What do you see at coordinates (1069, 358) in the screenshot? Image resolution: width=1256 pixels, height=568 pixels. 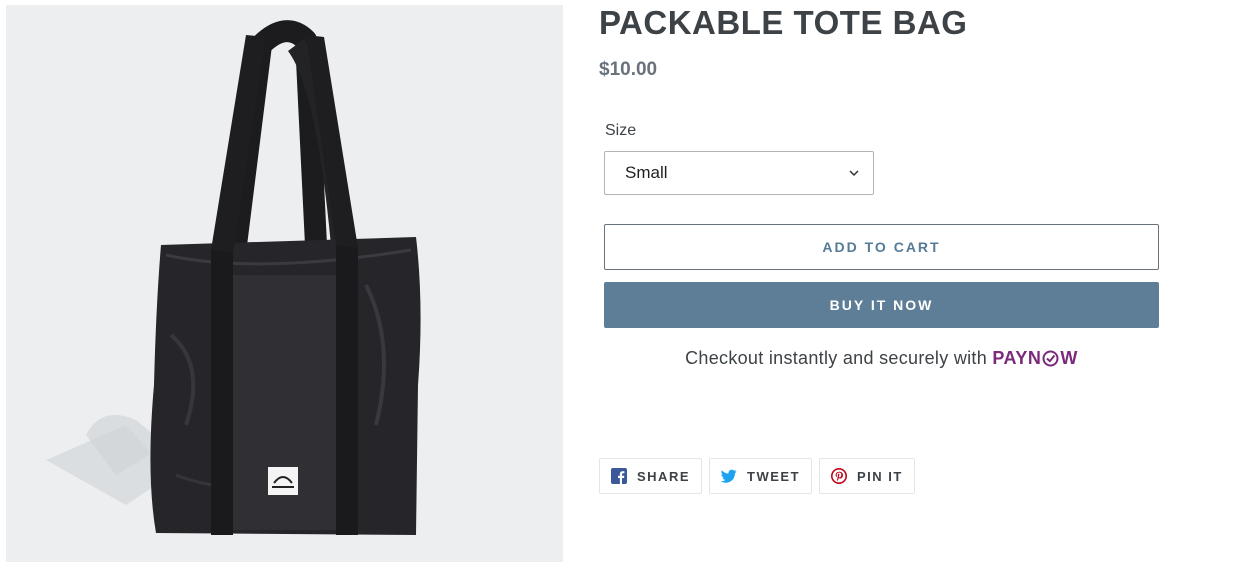 I see `paynow-text-end: W` at bounding box center [1069, 358].